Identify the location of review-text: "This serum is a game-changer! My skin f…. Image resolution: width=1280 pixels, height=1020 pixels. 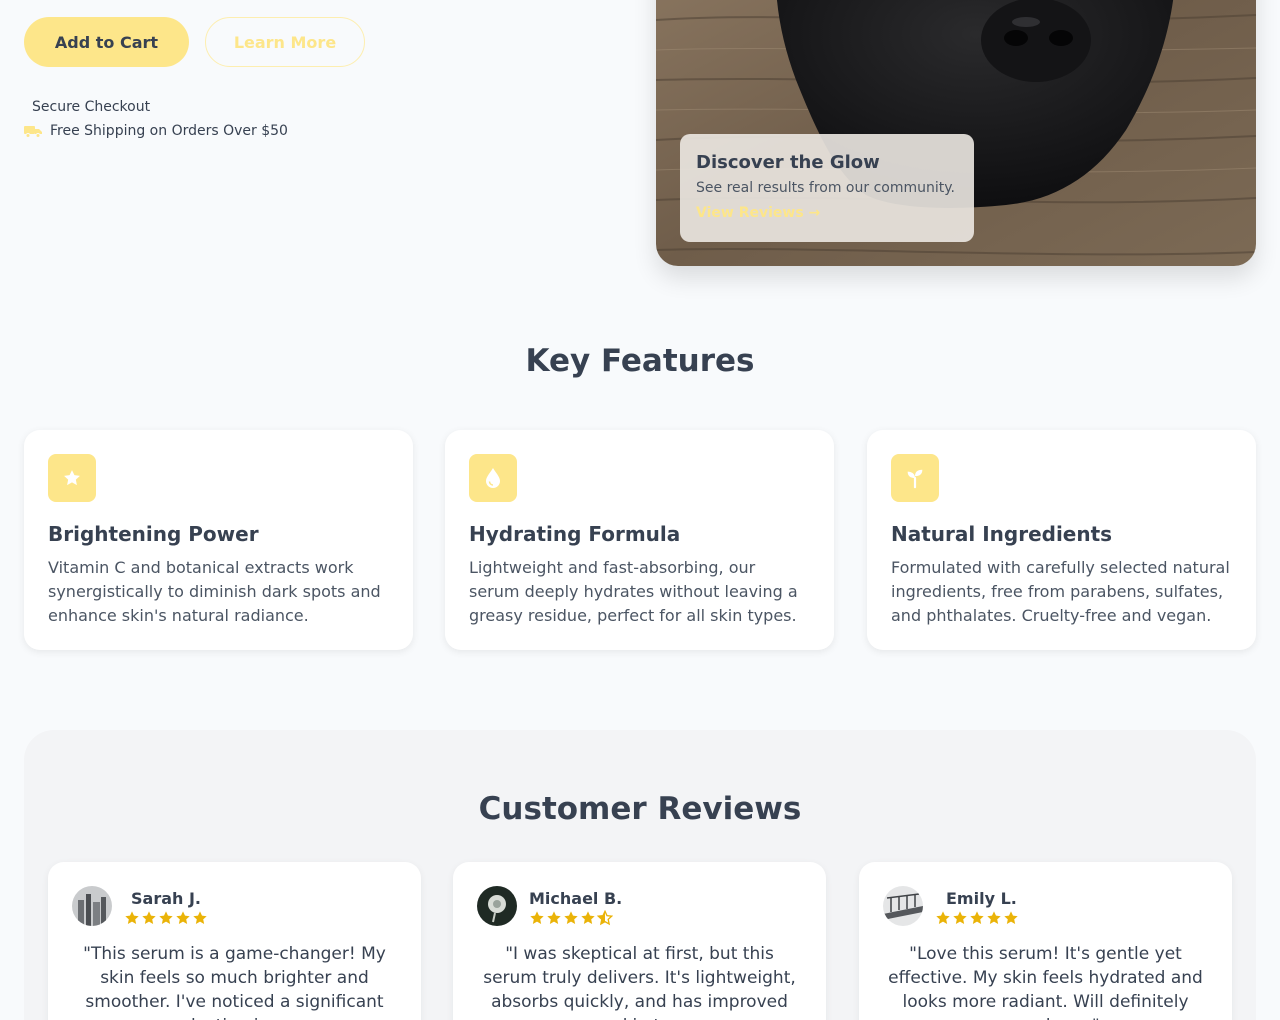
(234, 982).